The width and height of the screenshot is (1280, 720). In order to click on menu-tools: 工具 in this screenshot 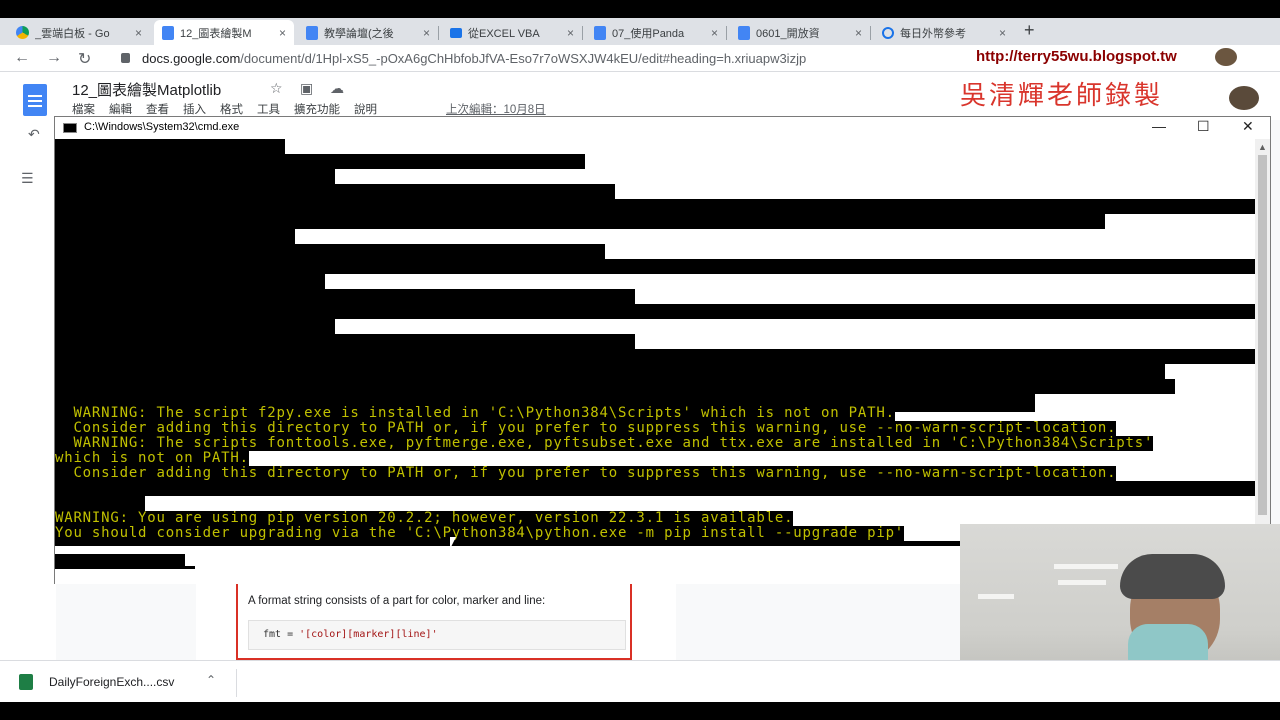, I will do `click(268, 109)`.